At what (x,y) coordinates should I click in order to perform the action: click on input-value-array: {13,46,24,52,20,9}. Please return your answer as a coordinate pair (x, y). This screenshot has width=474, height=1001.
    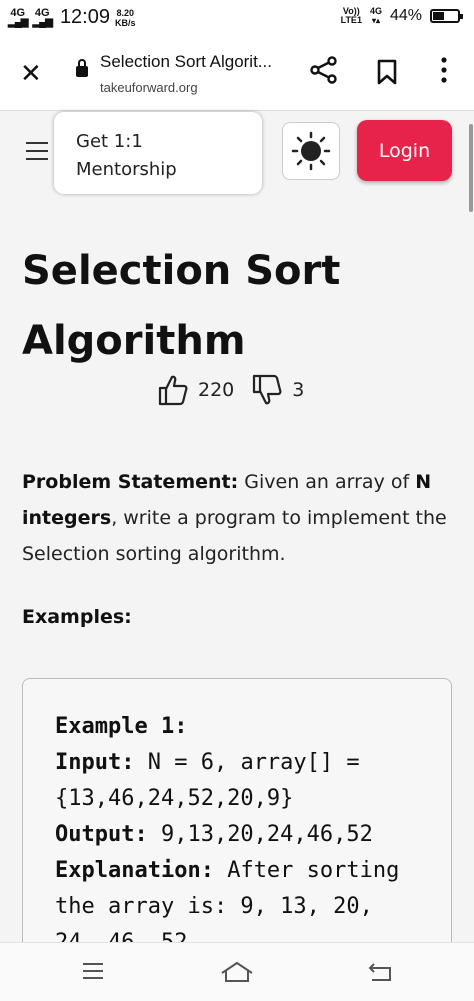
    Looking at the image, I should click on (174, 798).